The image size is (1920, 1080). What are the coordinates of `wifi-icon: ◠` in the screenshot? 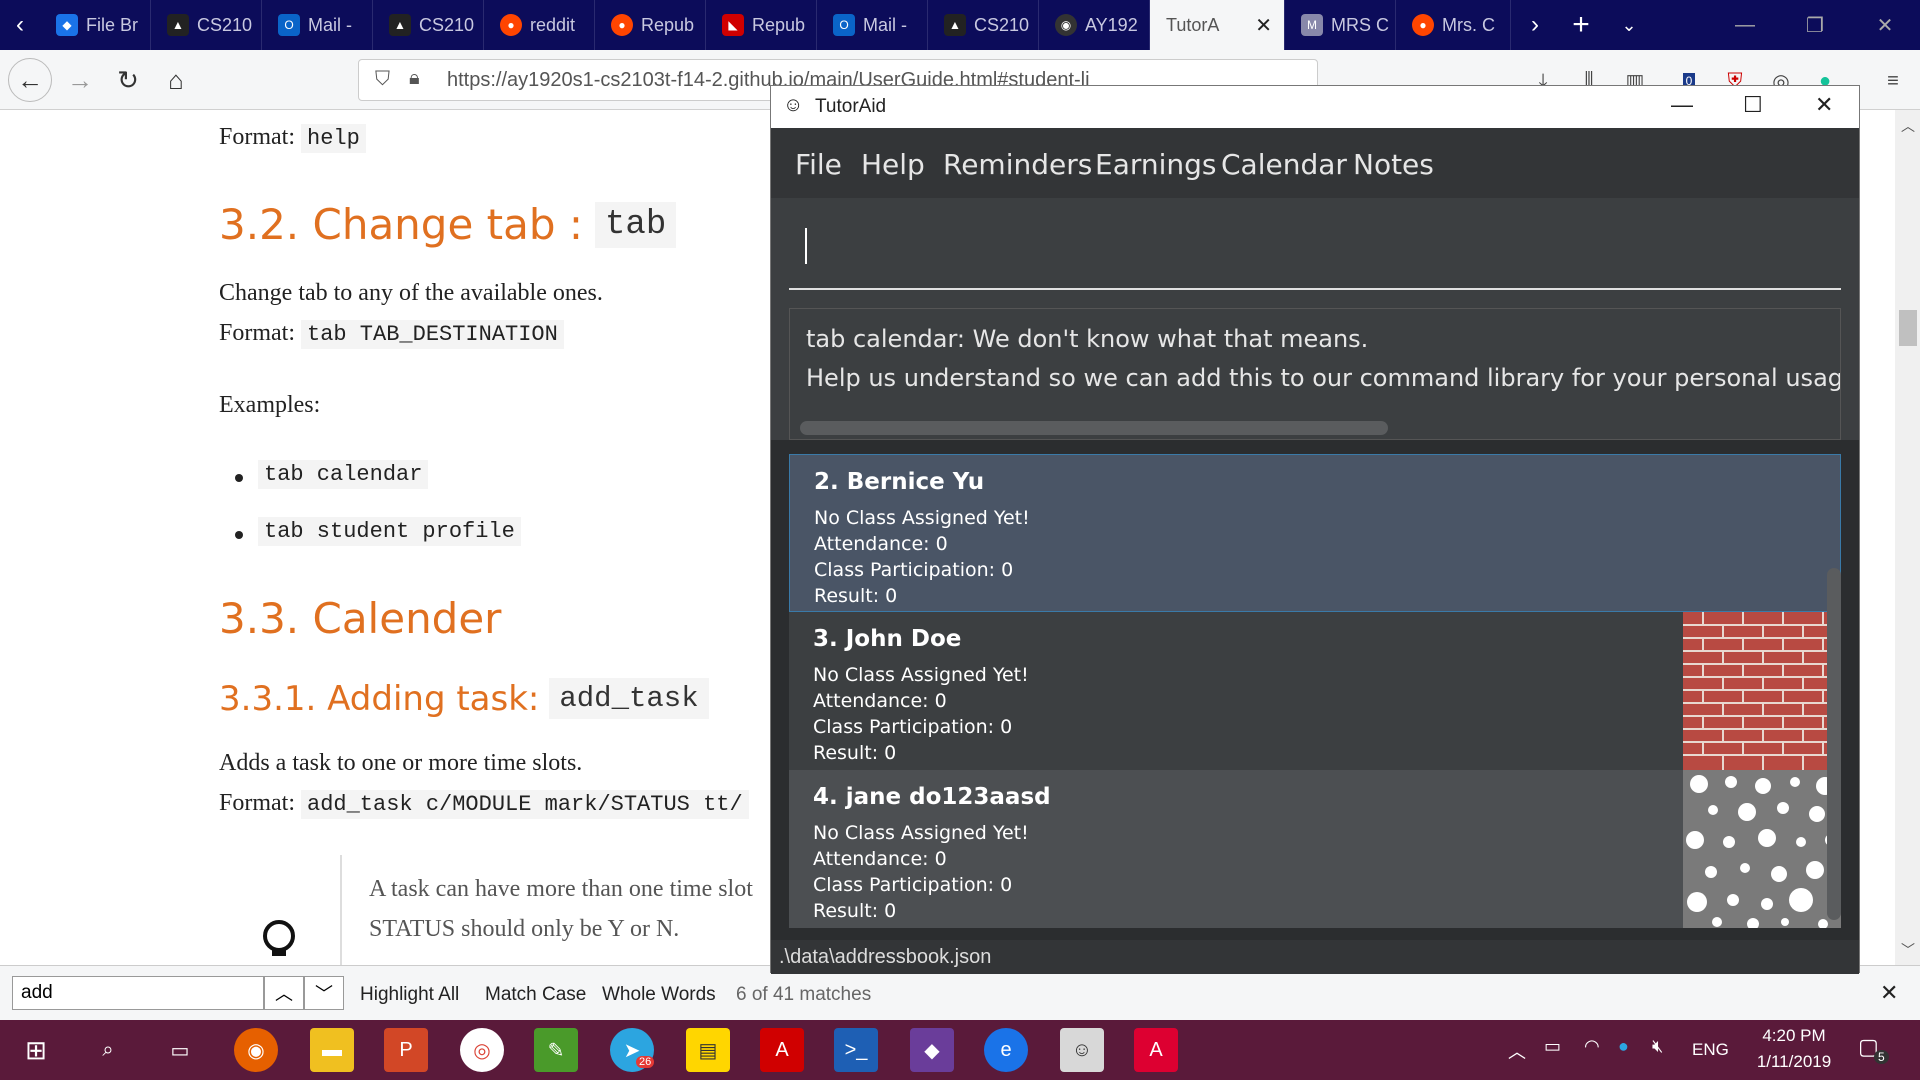 It's located at (1592, 1046).